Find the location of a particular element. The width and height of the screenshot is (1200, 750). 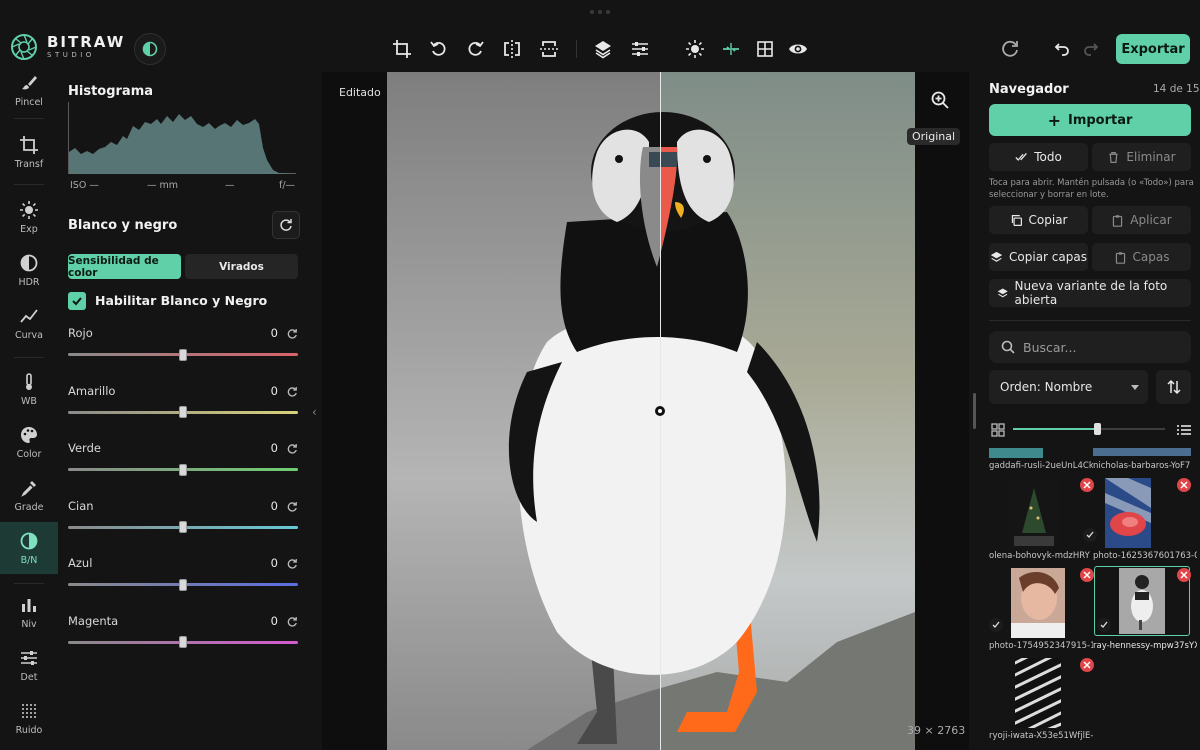

photo-count: 14 de 15 is located at coordinates (1176, 89).